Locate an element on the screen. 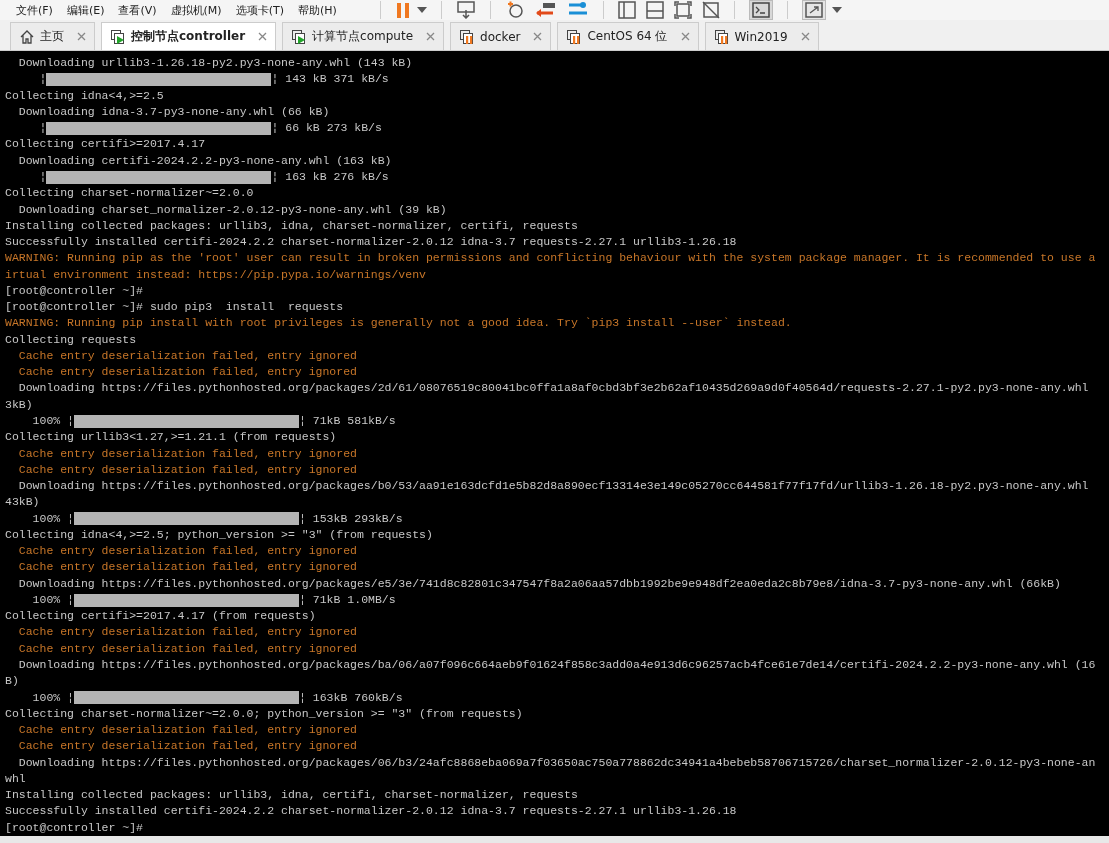 The image size is (1109, 843). menu-item: 帮助(H) is located at coordinates (317, 10).